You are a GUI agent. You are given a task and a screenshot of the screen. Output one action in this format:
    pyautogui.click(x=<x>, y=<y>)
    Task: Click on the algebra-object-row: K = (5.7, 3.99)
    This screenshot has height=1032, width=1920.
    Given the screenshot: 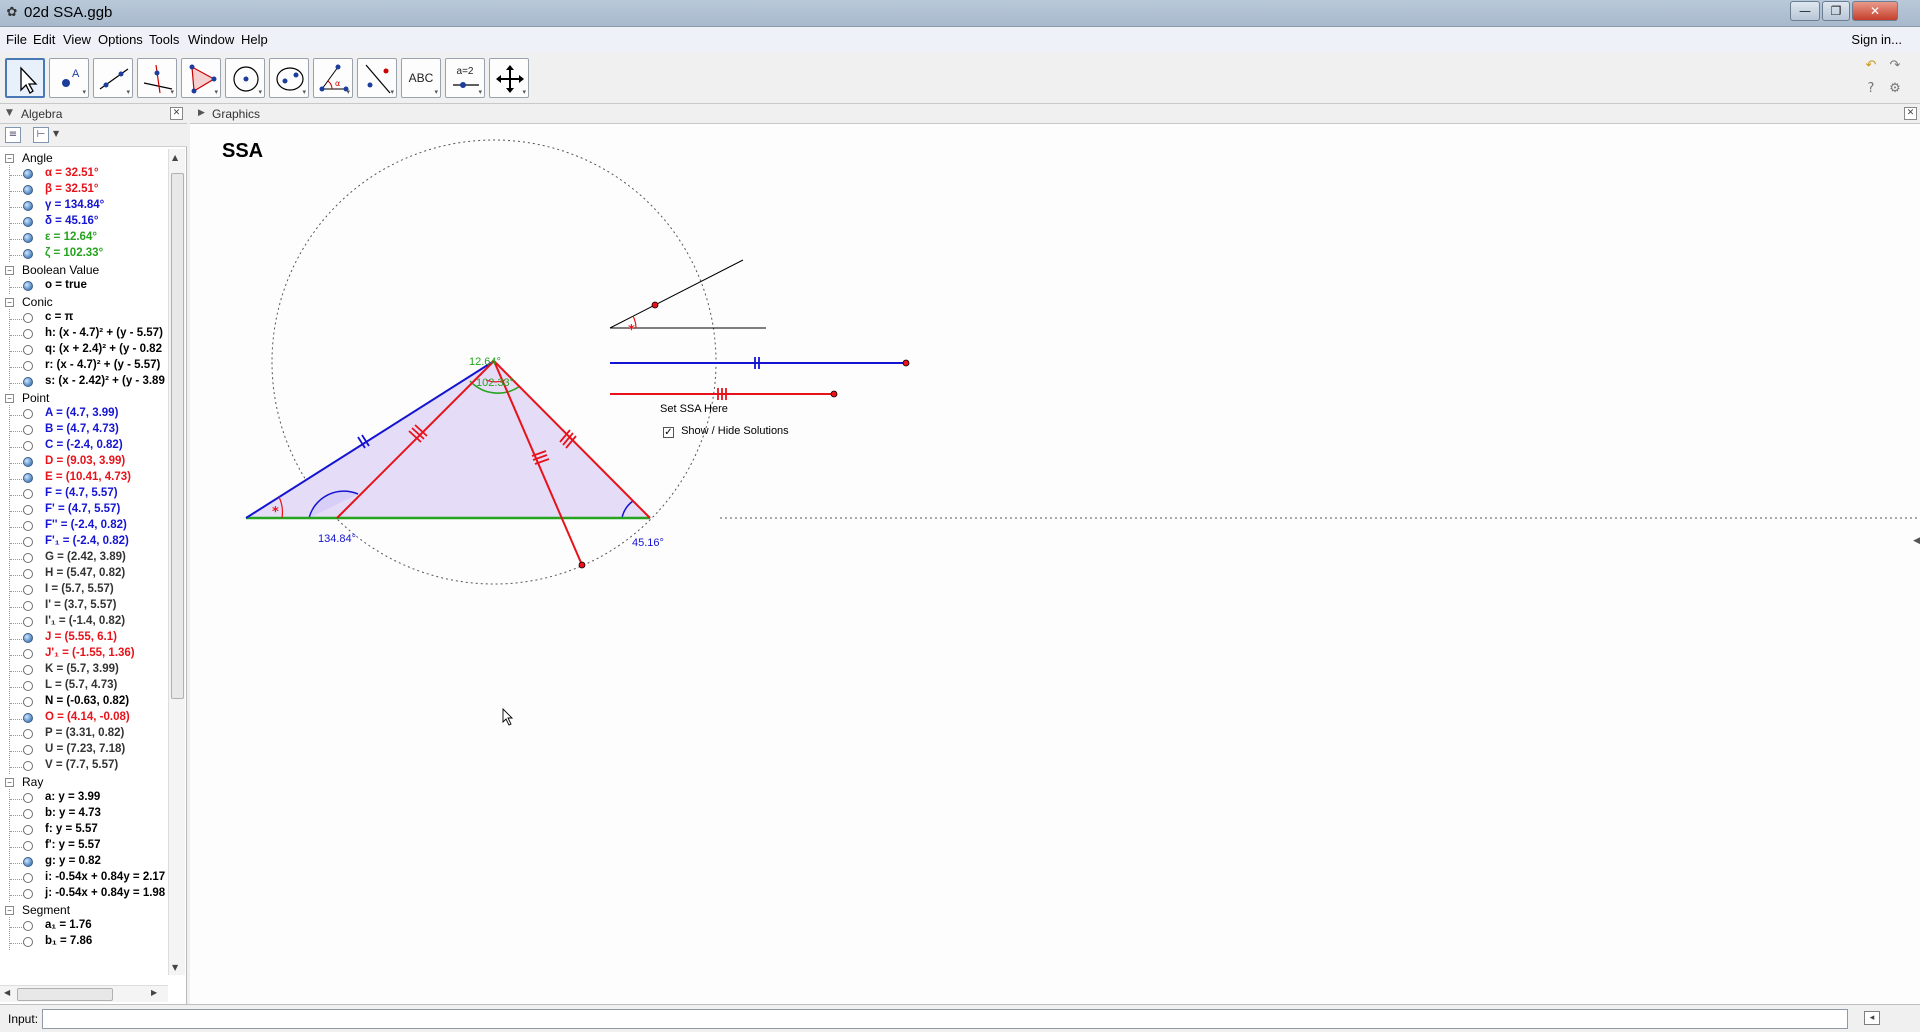 What is the action you would take?
    pyautogui.click(x=84, y=669)
    